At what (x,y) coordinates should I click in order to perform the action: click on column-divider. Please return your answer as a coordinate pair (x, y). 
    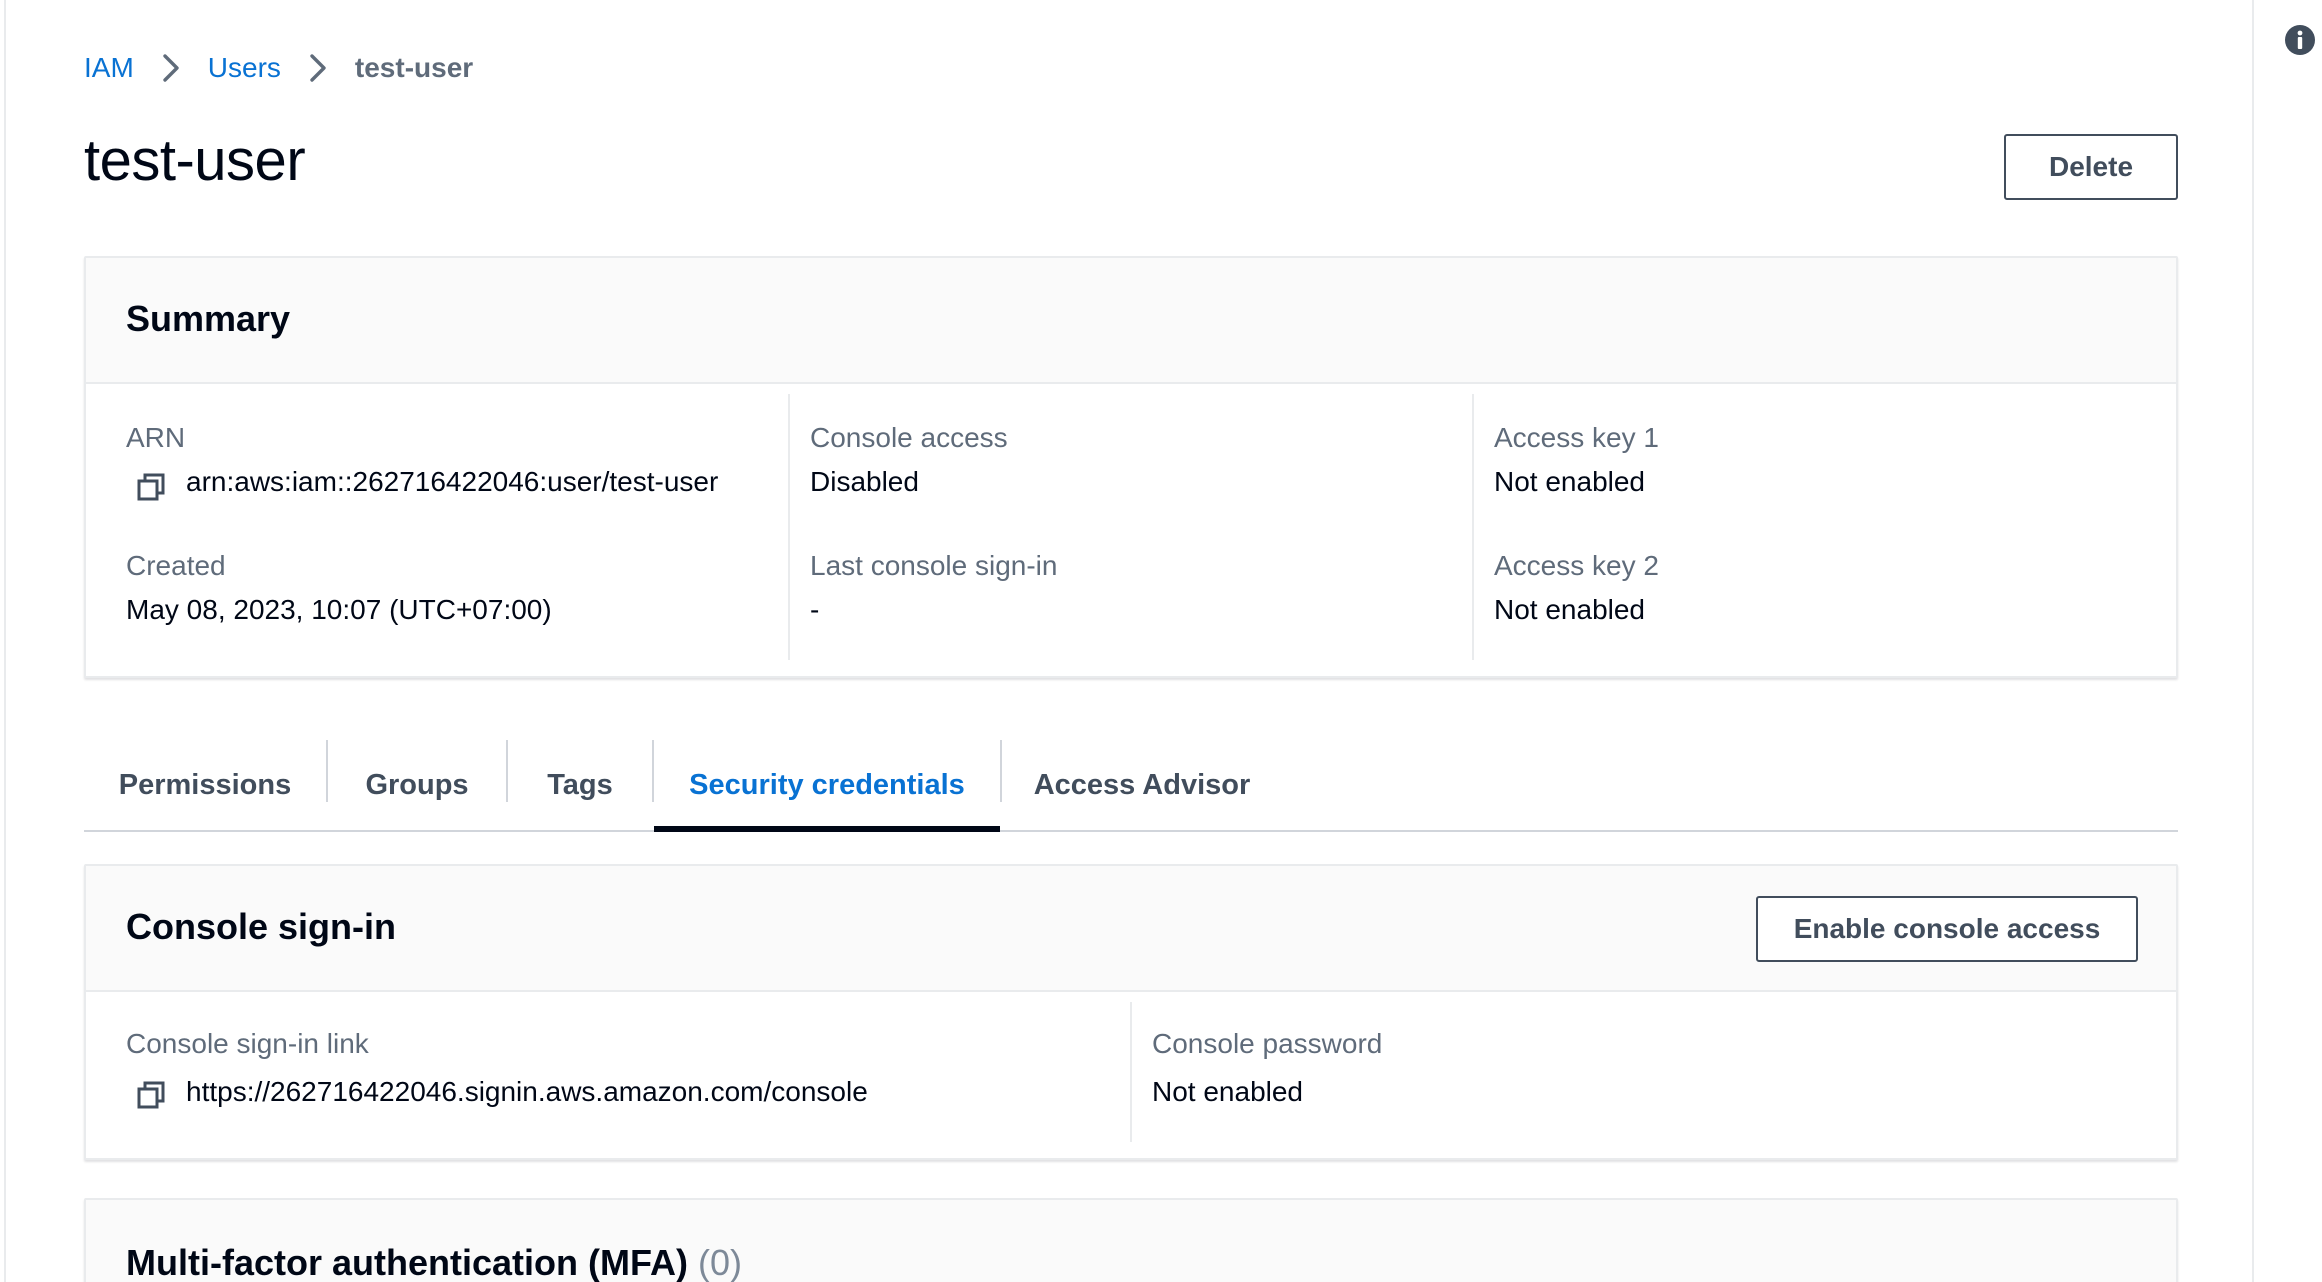
    Looking at the image, I should click on (1131, 1072).